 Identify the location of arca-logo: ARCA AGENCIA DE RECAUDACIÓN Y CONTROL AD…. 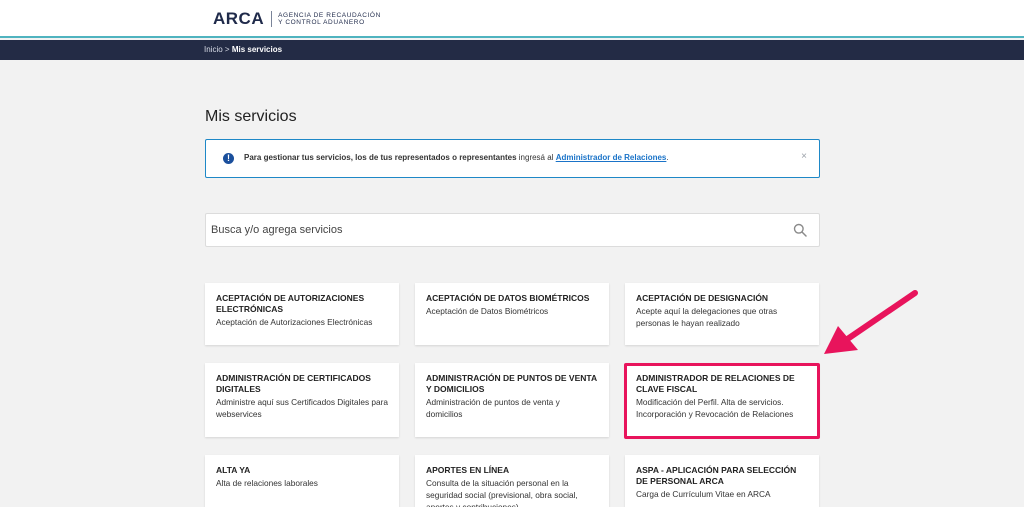
(297, 19).